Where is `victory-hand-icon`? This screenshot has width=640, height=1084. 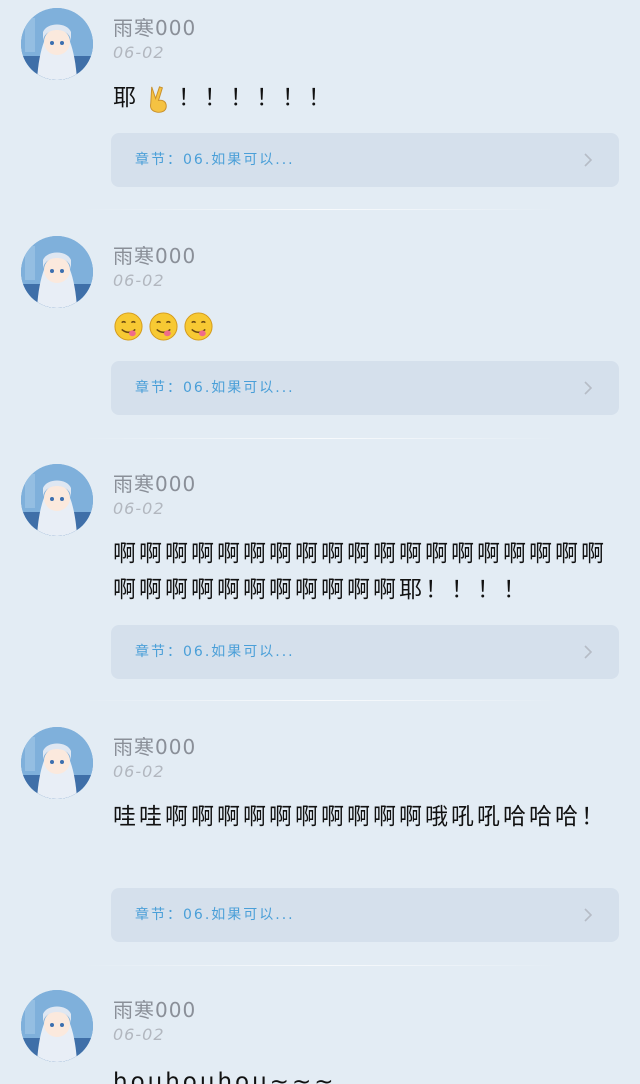
victory-hand-icon is located at coordinates (158, 99).